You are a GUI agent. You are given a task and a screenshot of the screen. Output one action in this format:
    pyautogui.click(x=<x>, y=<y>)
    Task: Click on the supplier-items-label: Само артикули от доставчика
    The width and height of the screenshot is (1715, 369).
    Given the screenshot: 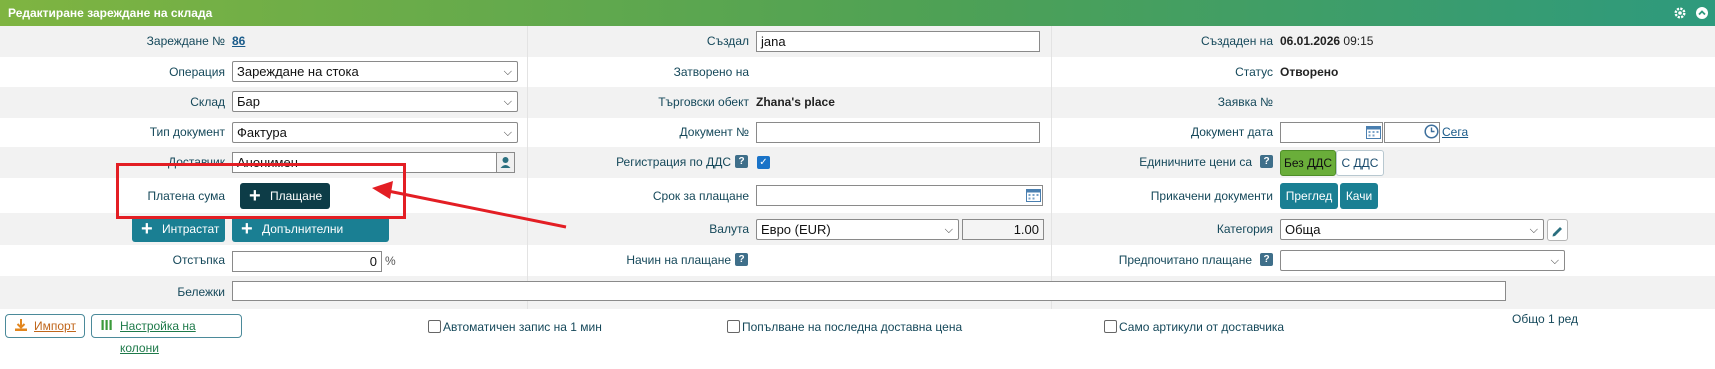 What is the action you would take?
    pyautogui.click(x=1202, y=327)
    